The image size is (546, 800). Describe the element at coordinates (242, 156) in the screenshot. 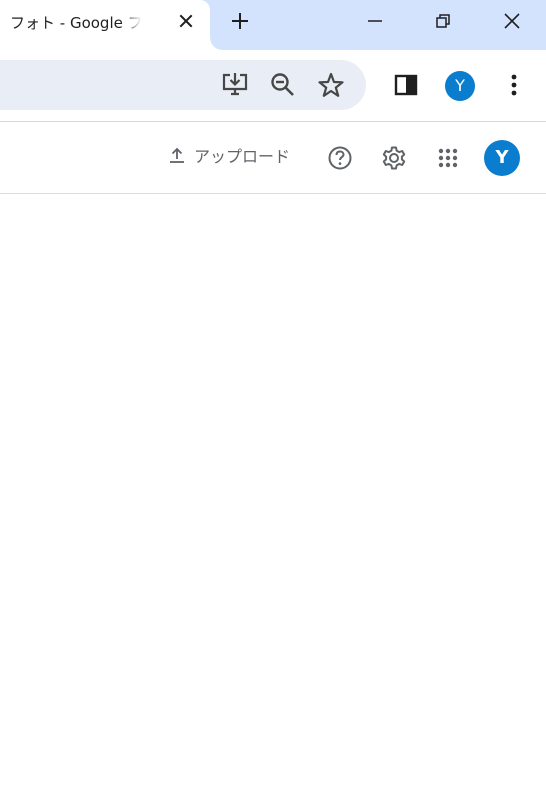

I see `upload-label: アップロード` at that location.